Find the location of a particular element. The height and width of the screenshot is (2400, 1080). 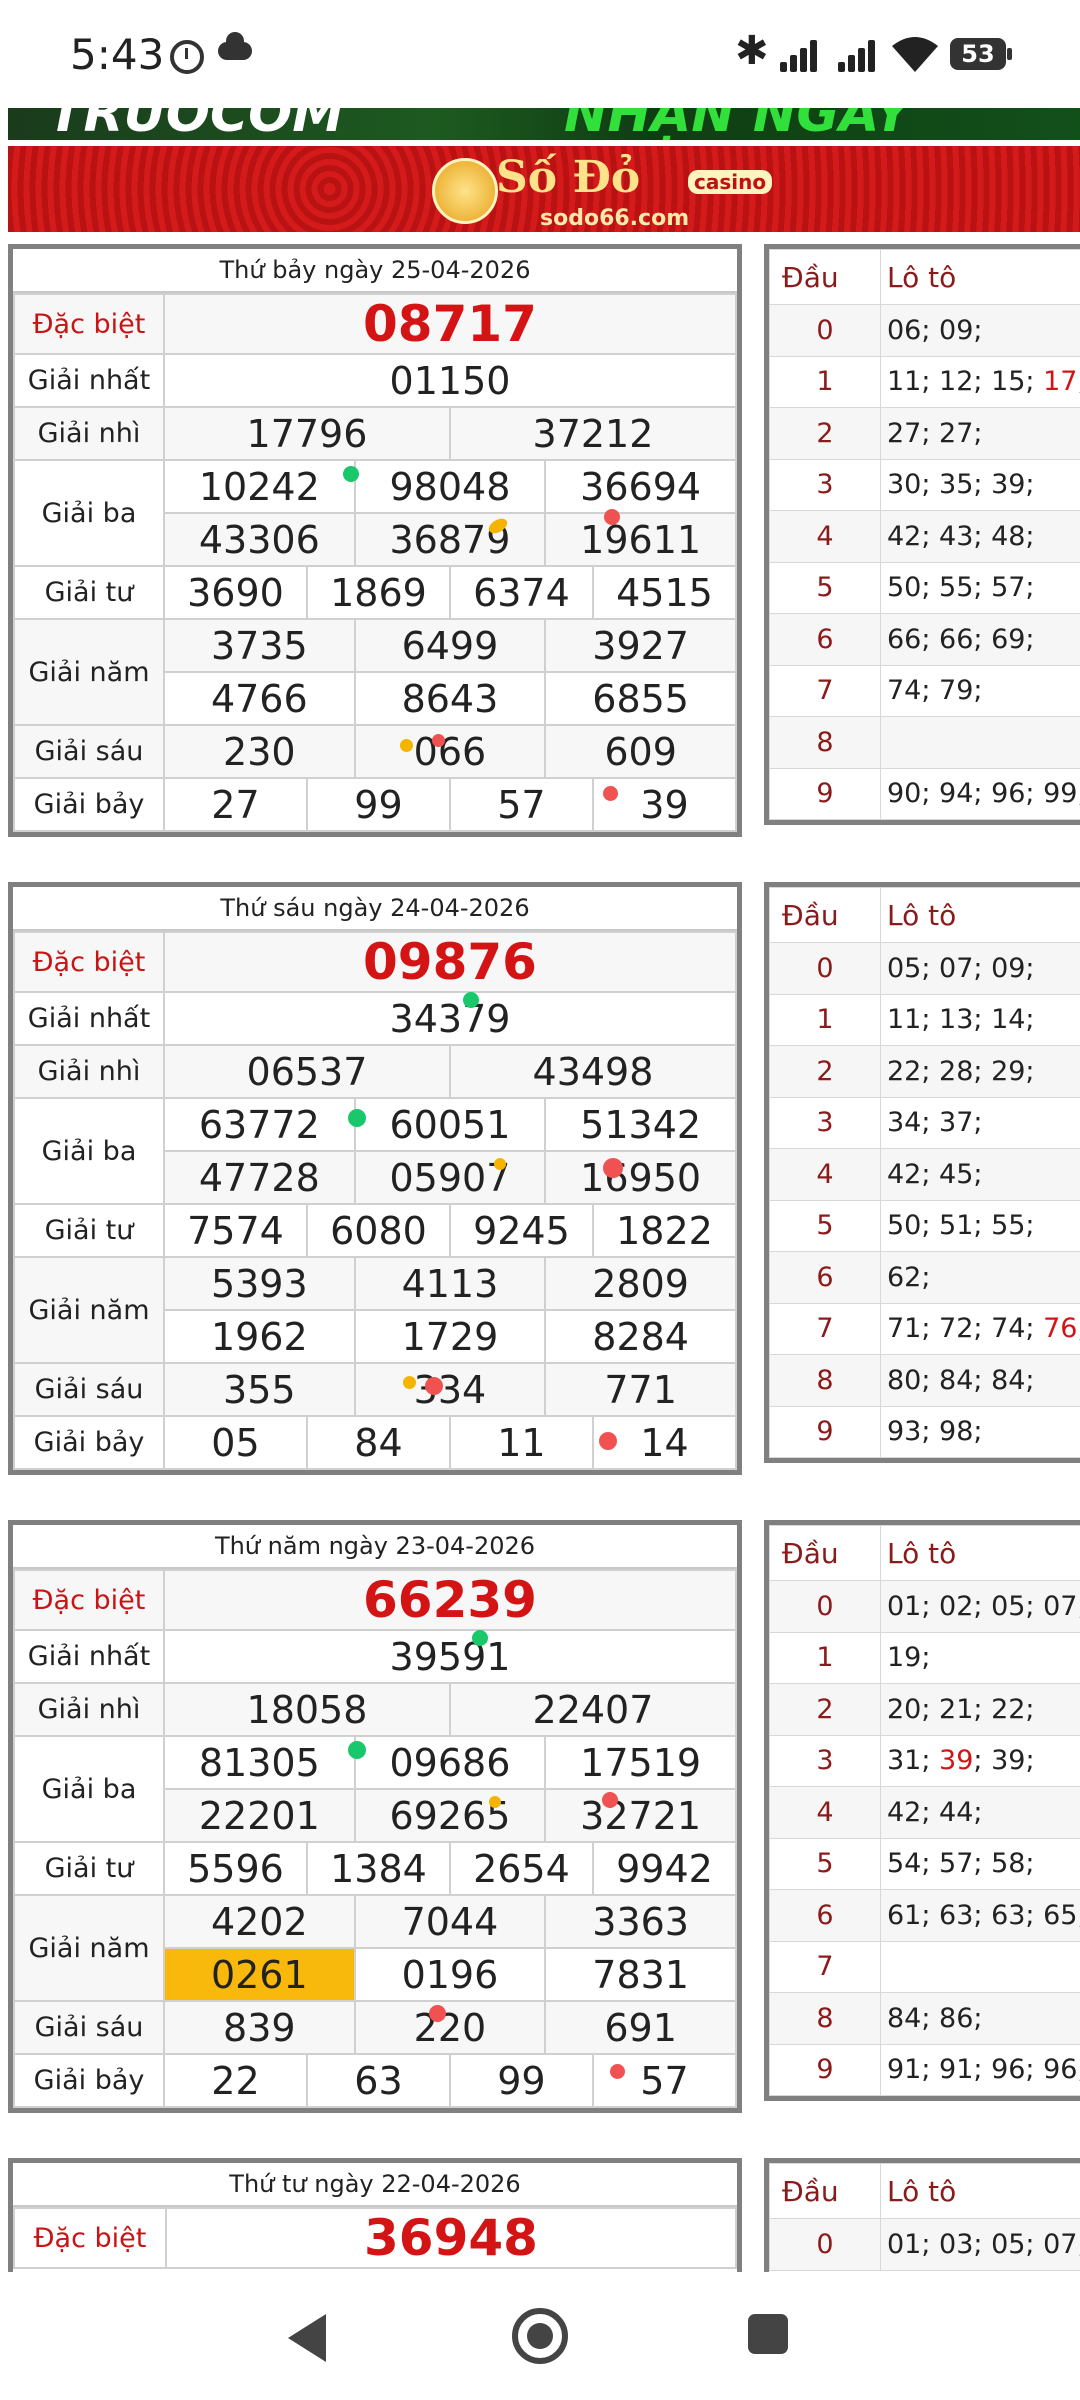

fourth-prize-value: 1822 is located at coordinates (664, 1230).